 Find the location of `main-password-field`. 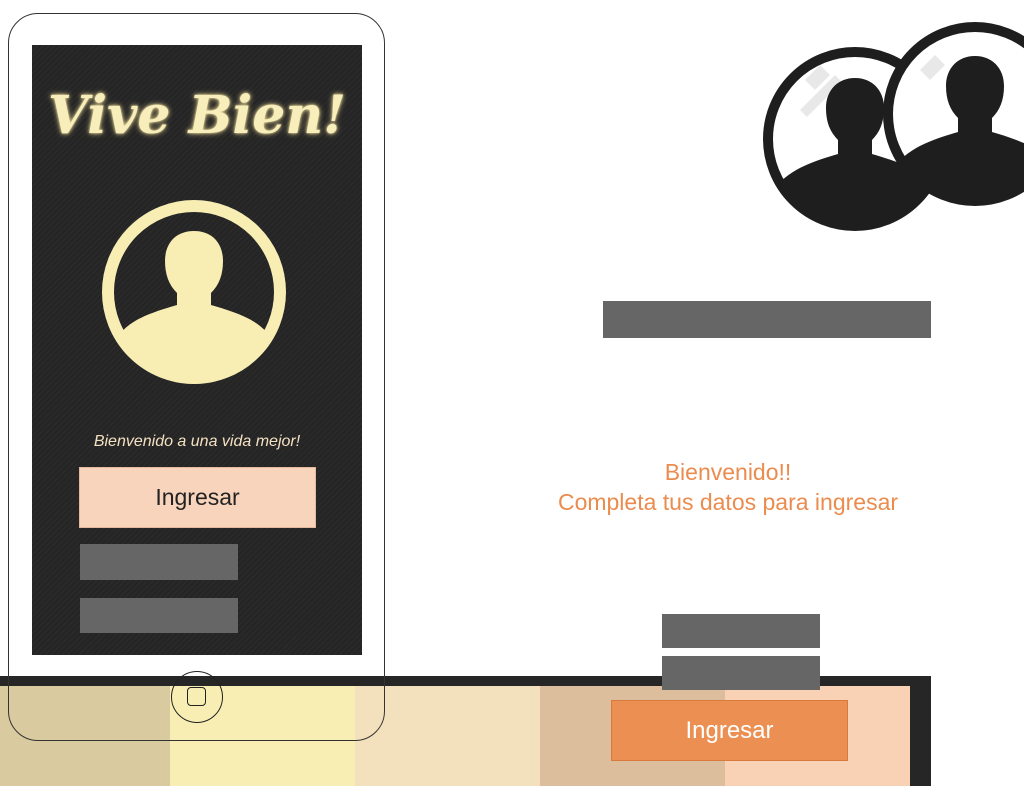

main-password-field is located at coordinates (741, 673).